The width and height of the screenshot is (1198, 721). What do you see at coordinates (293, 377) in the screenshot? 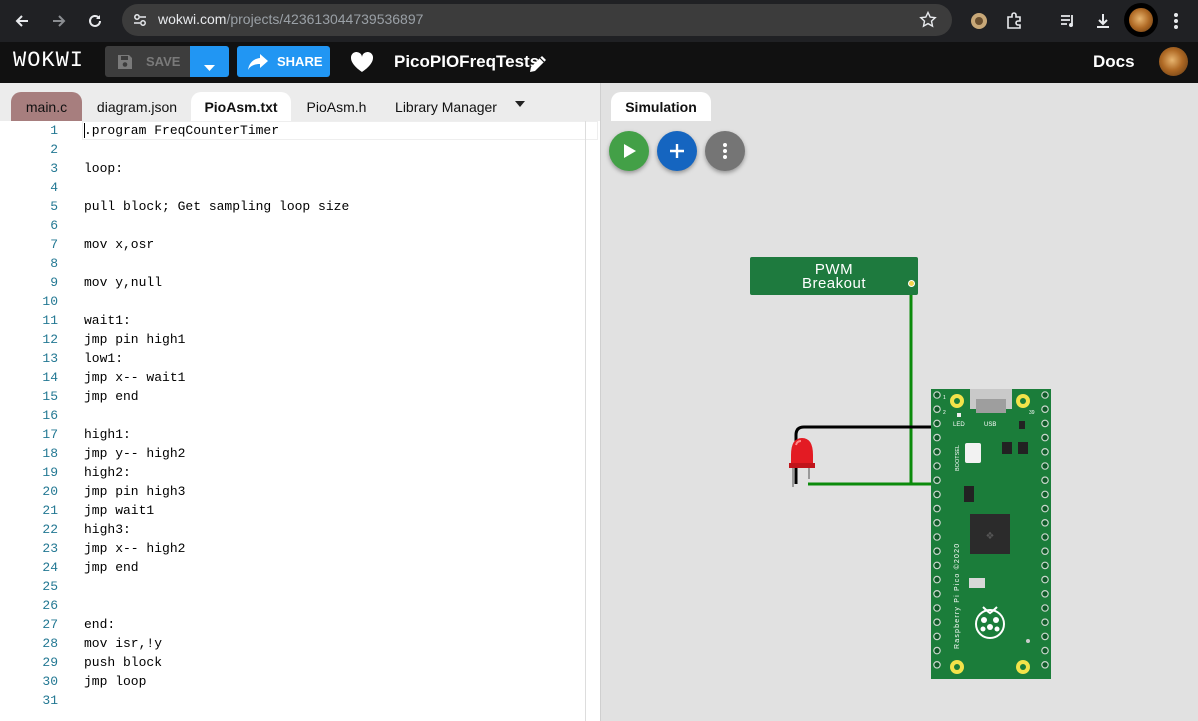
I see `code-line: 14 jmp x-- wait1` at bounding box center [293, 377].